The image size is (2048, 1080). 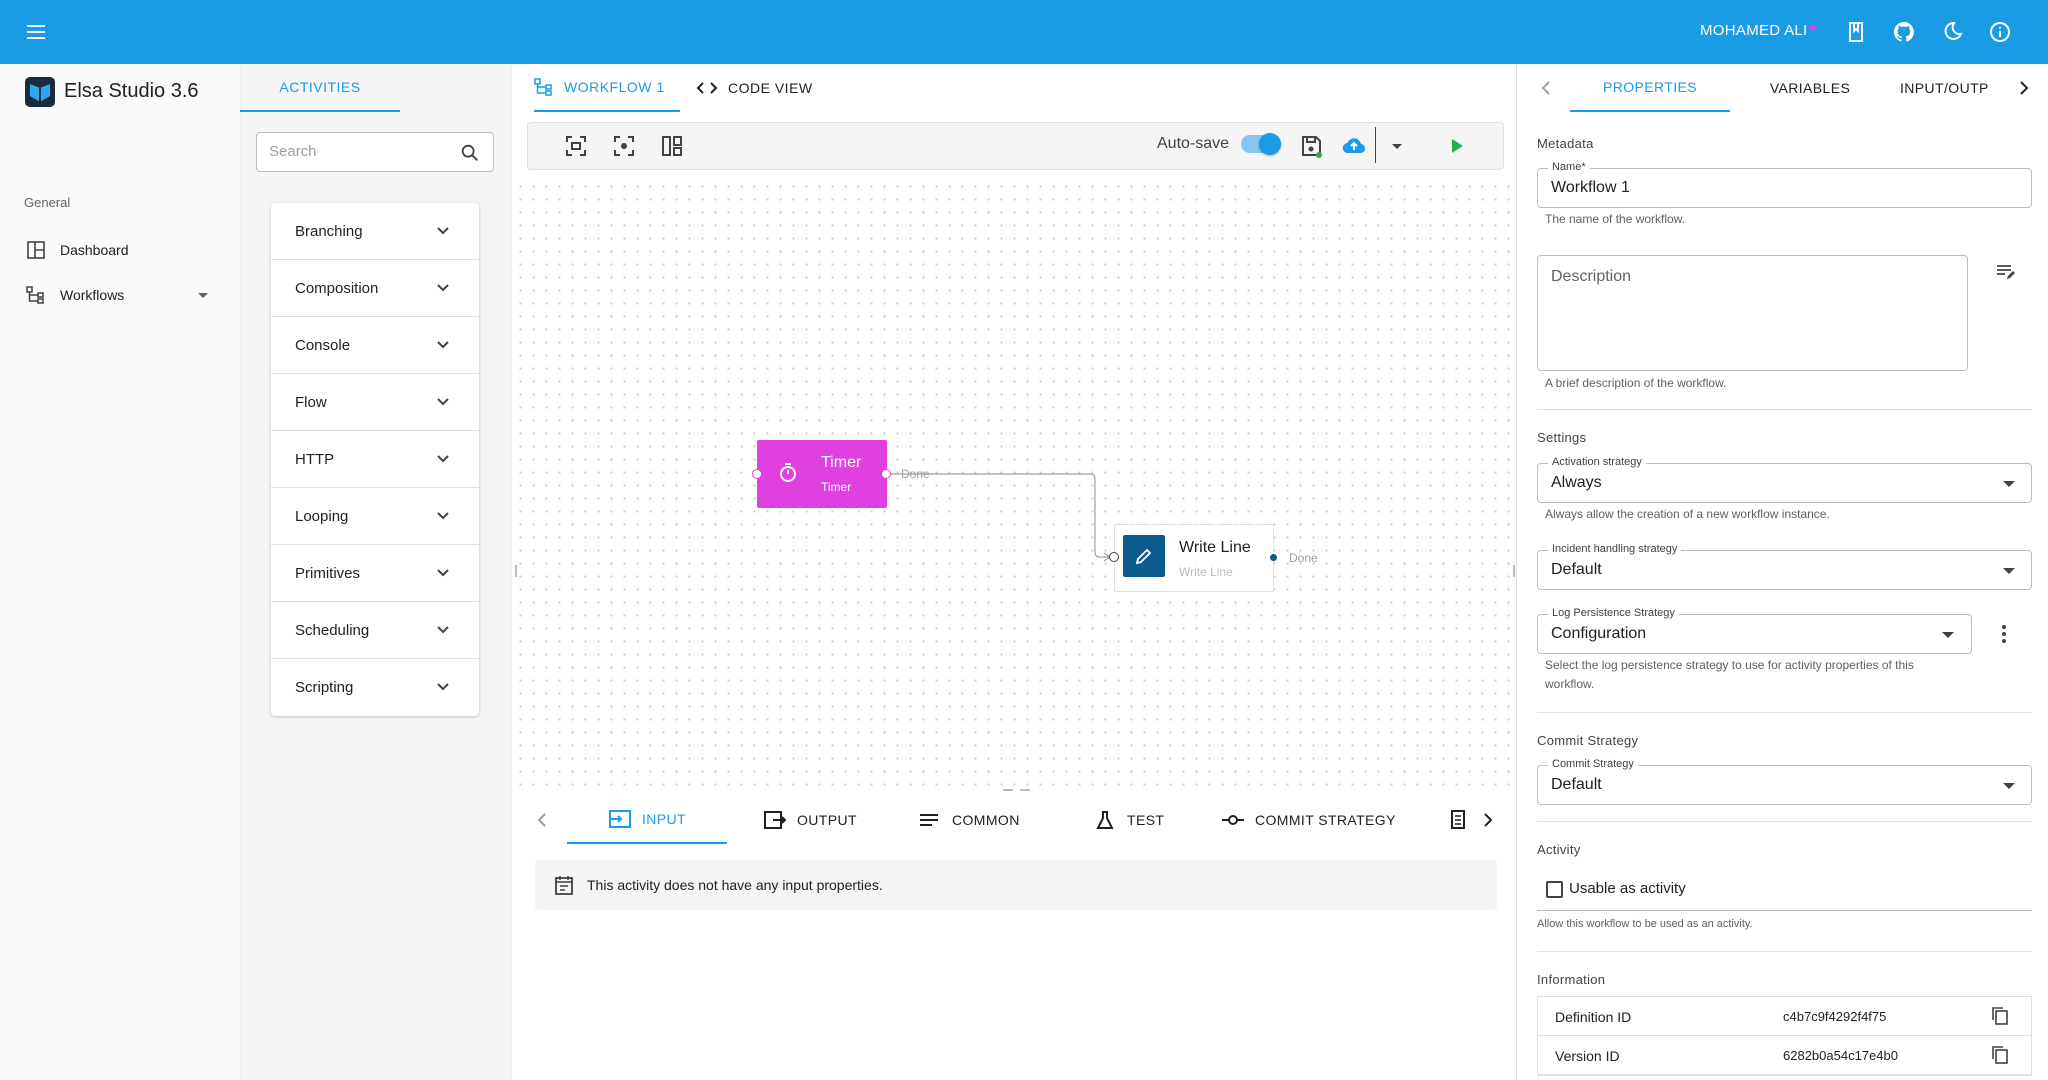 I want to click on tab-label: WORKFLOW 1, so click(x=614, y=87).